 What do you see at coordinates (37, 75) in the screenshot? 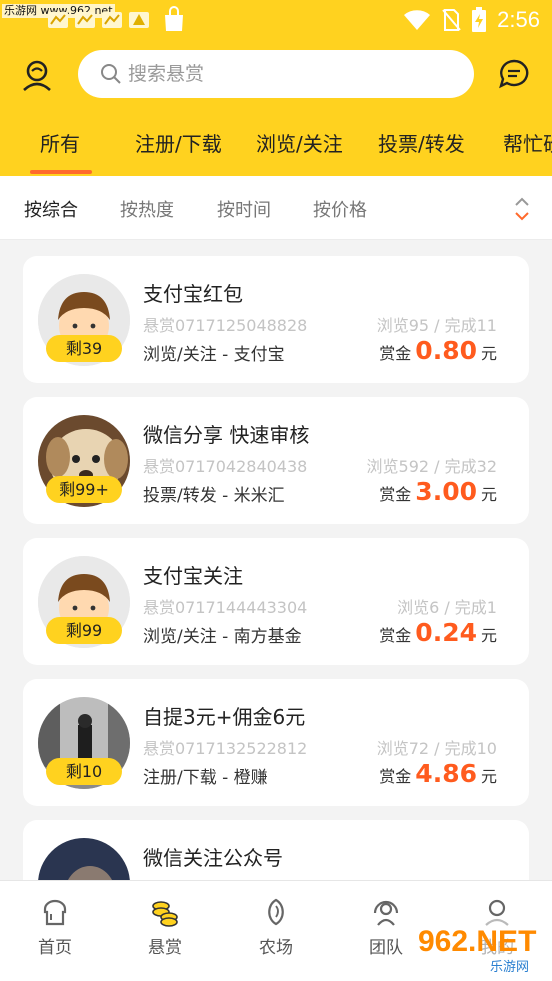
I see `profile-icon` at bounding box center [37, 75].